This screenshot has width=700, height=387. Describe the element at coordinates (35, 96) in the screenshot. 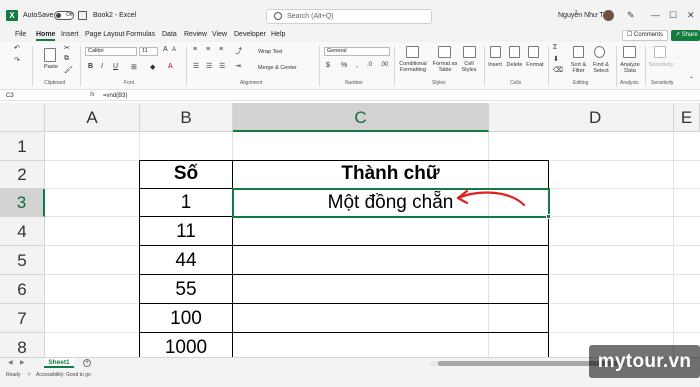

I see `name-box: C3` at that location.